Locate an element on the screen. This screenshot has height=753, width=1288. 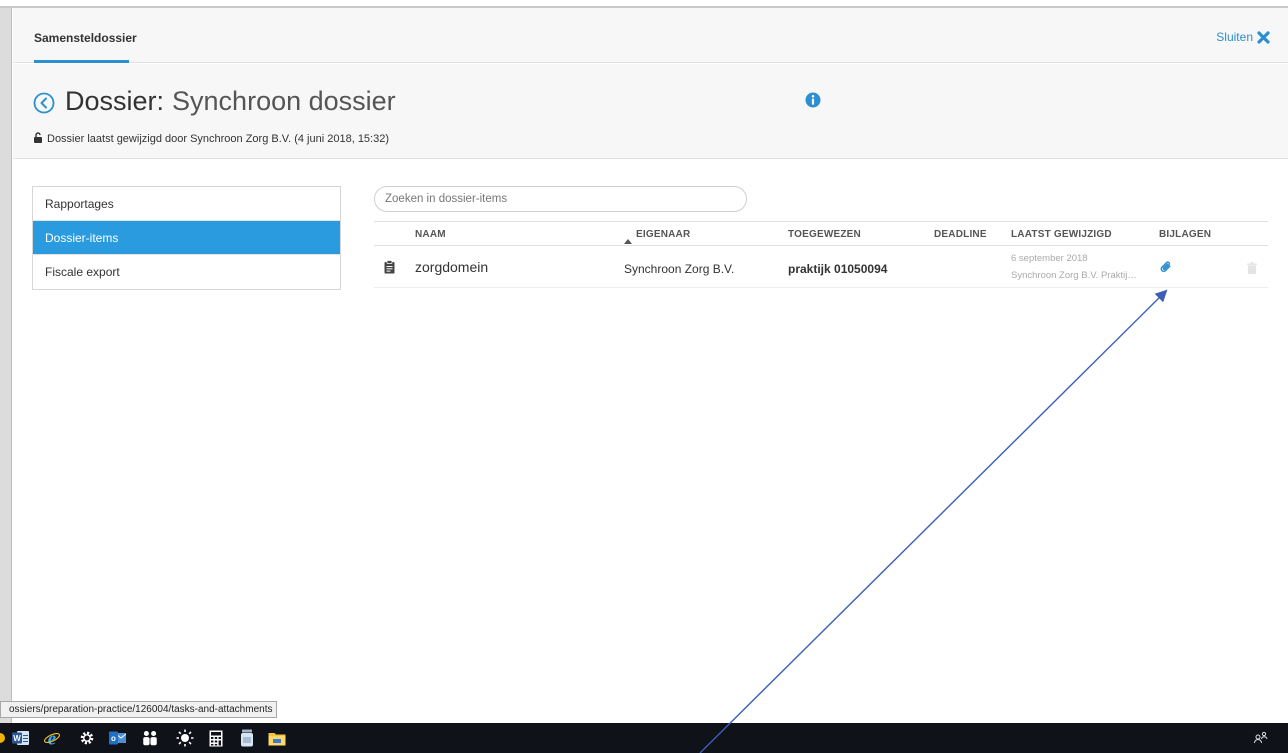
word-icon: W is located at coordinates (21, 738).